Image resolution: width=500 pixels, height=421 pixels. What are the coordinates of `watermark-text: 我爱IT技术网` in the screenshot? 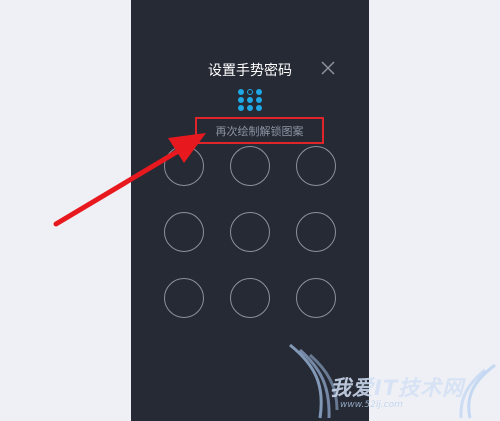 It's located at (397, 388).